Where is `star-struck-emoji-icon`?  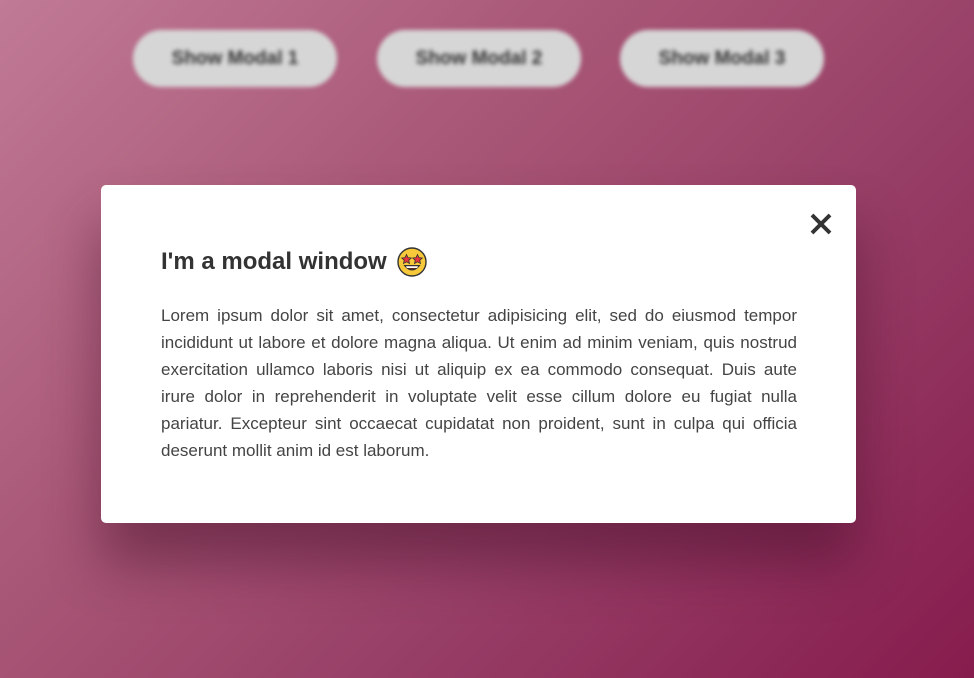
star-struck-emoji-icon is located at coordinates (412, 262).